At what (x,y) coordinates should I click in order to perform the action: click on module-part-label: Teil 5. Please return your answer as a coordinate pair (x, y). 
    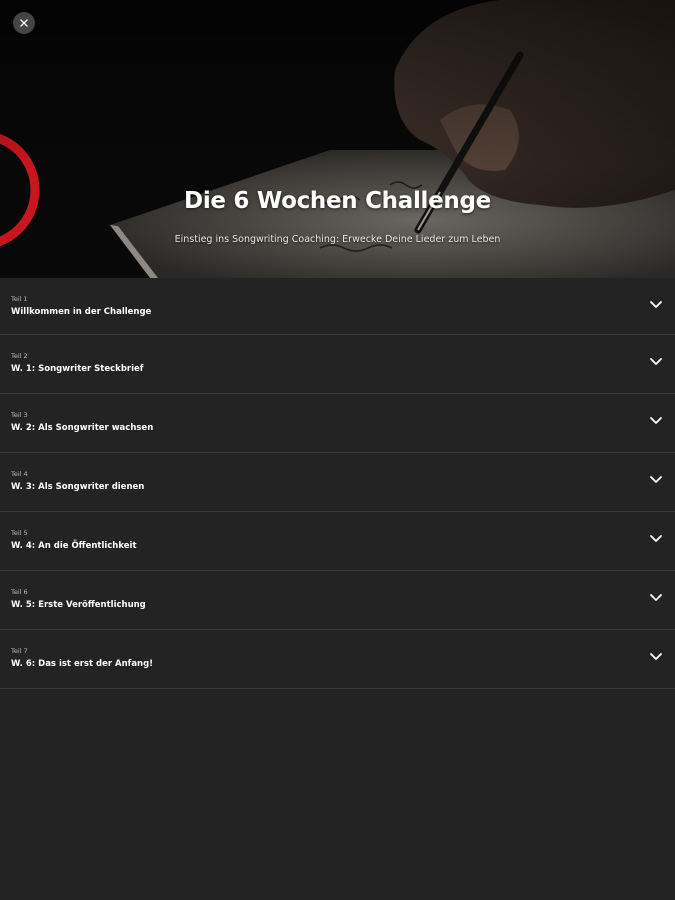
    Looking at the image, I should click on (19, 533).